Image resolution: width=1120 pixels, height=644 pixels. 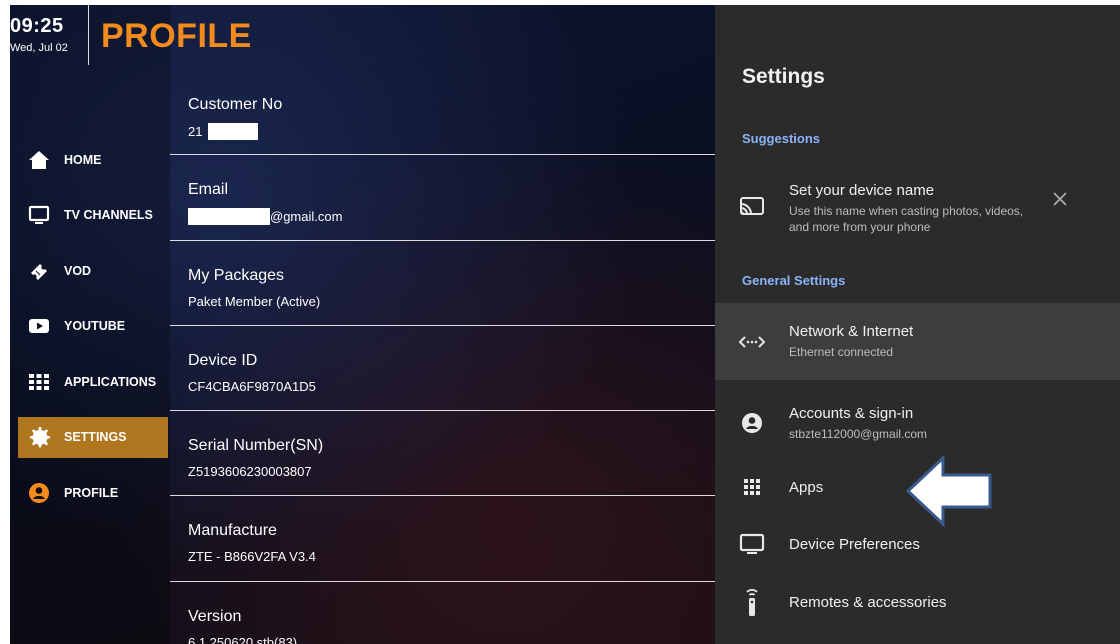 I want to click on email-domain: @gmail.com, so click(x=306, y=217).